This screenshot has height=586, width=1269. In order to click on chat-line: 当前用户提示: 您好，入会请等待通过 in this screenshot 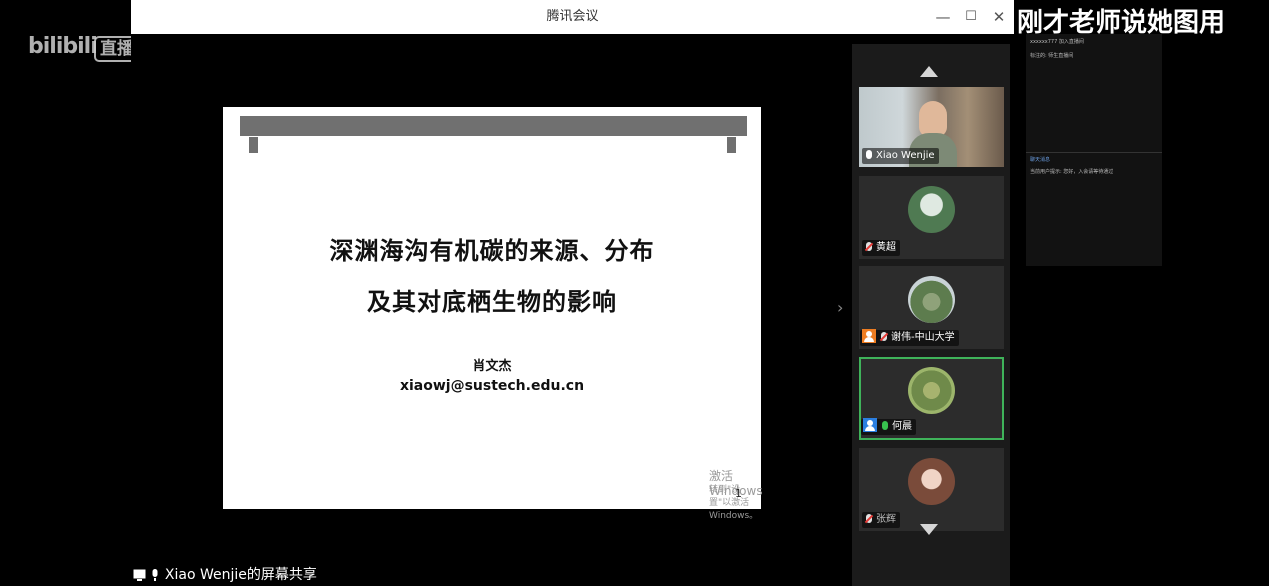, I will do `click(1072, 172)`.